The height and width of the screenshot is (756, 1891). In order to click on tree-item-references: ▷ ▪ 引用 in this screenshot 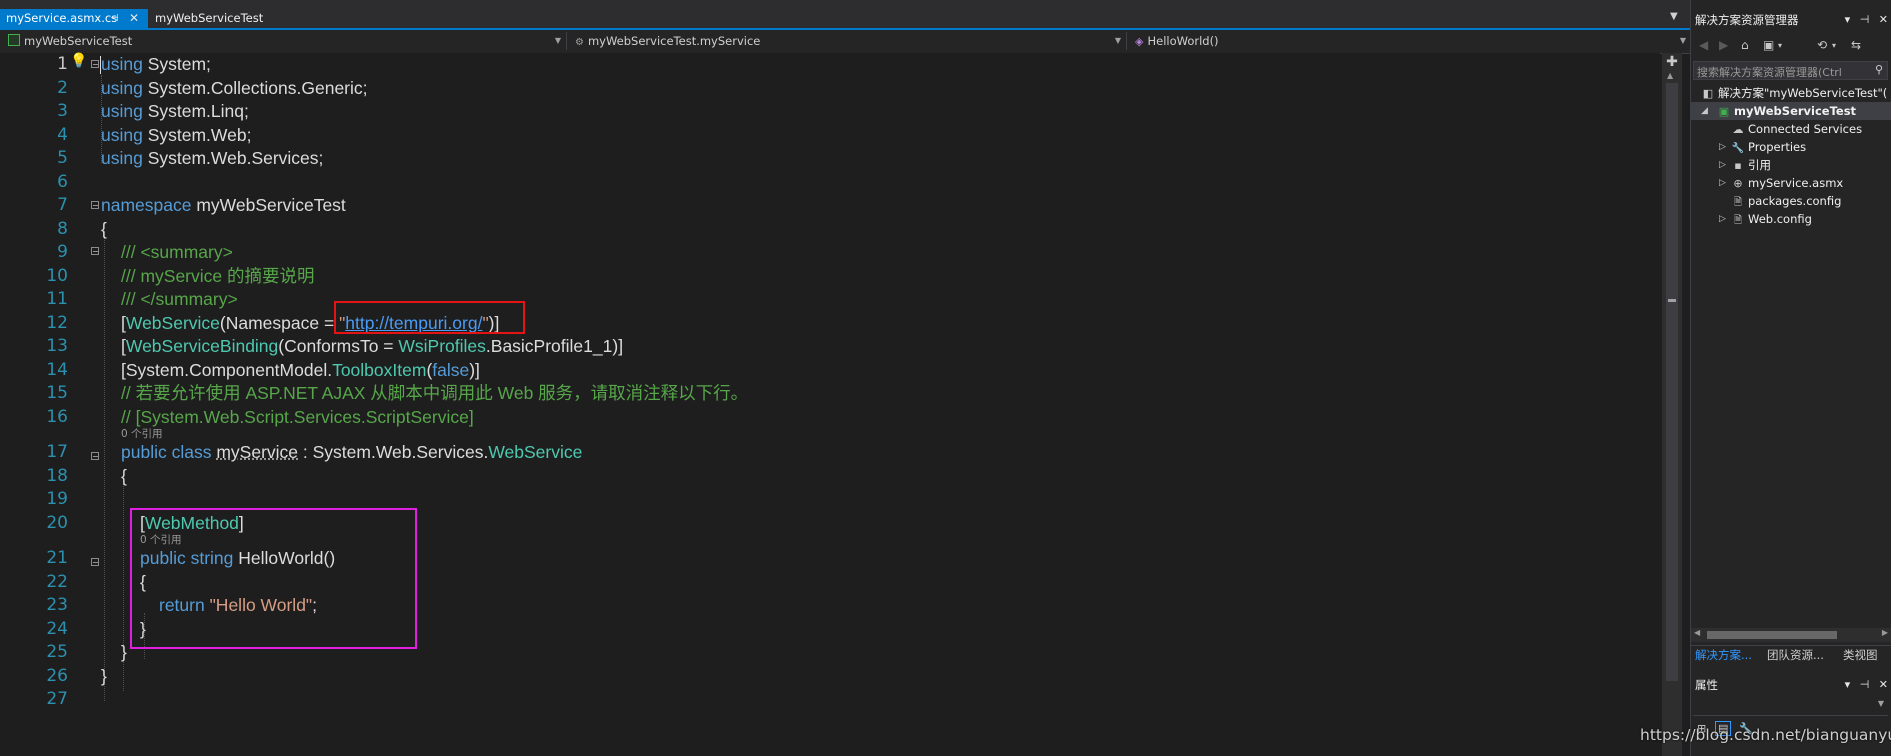, I will do `click(1745, 165)`.